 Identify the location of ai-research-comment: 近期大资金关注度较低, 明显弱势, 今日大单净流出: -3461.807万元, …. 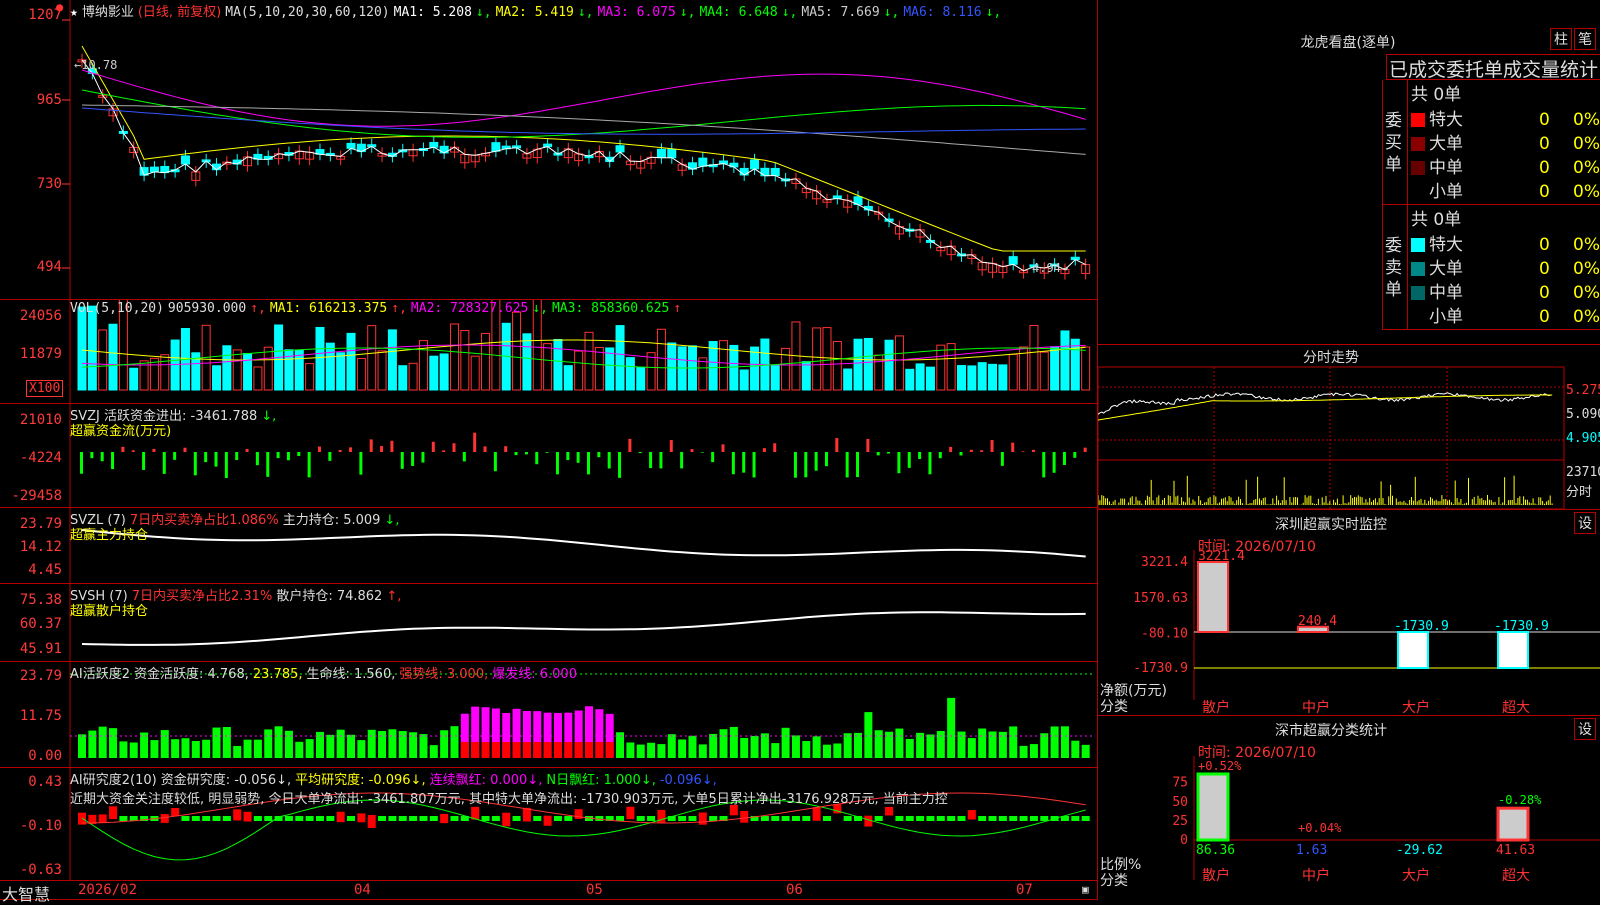
(583, 797).